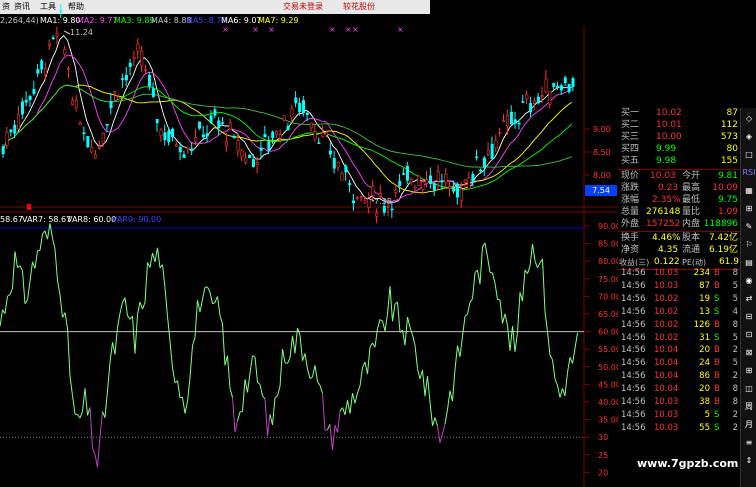  I want to click on toolbar-button: ◇, so click(749, 119).